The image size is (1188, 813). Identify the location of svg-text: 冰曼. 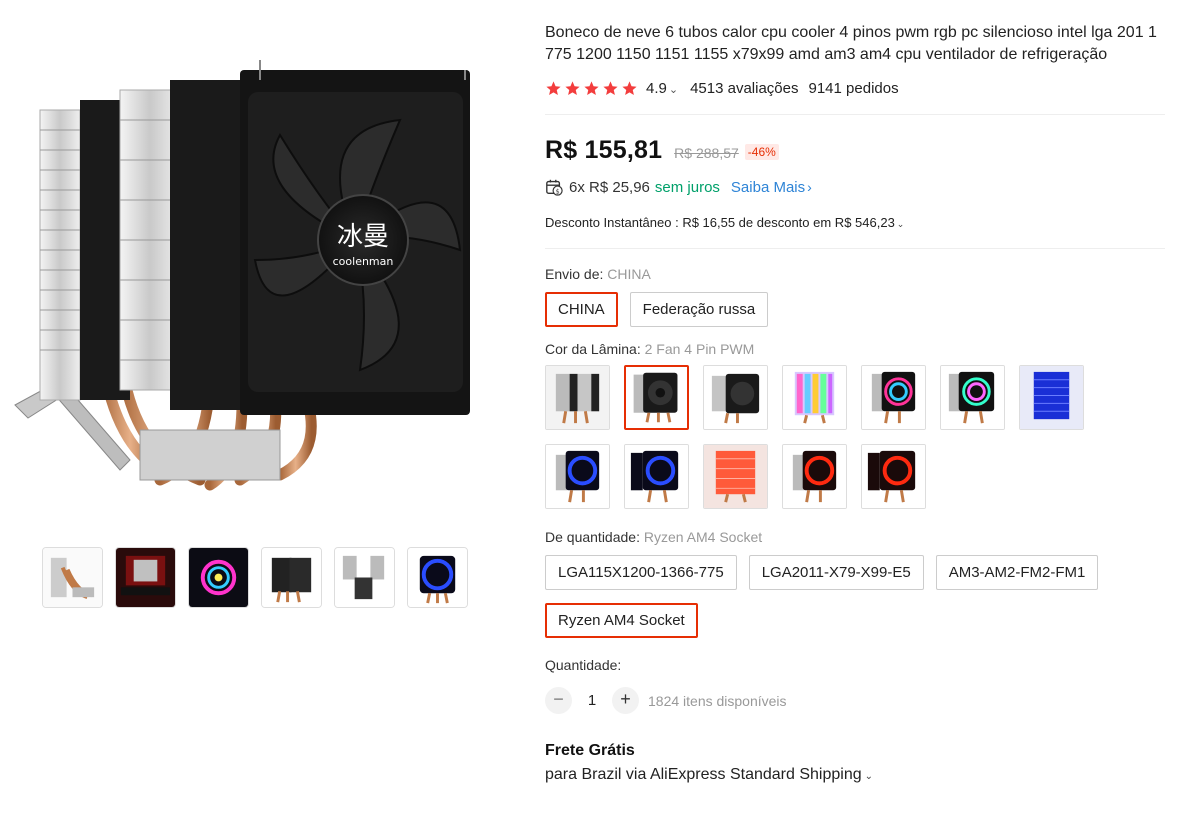
(363, 237).